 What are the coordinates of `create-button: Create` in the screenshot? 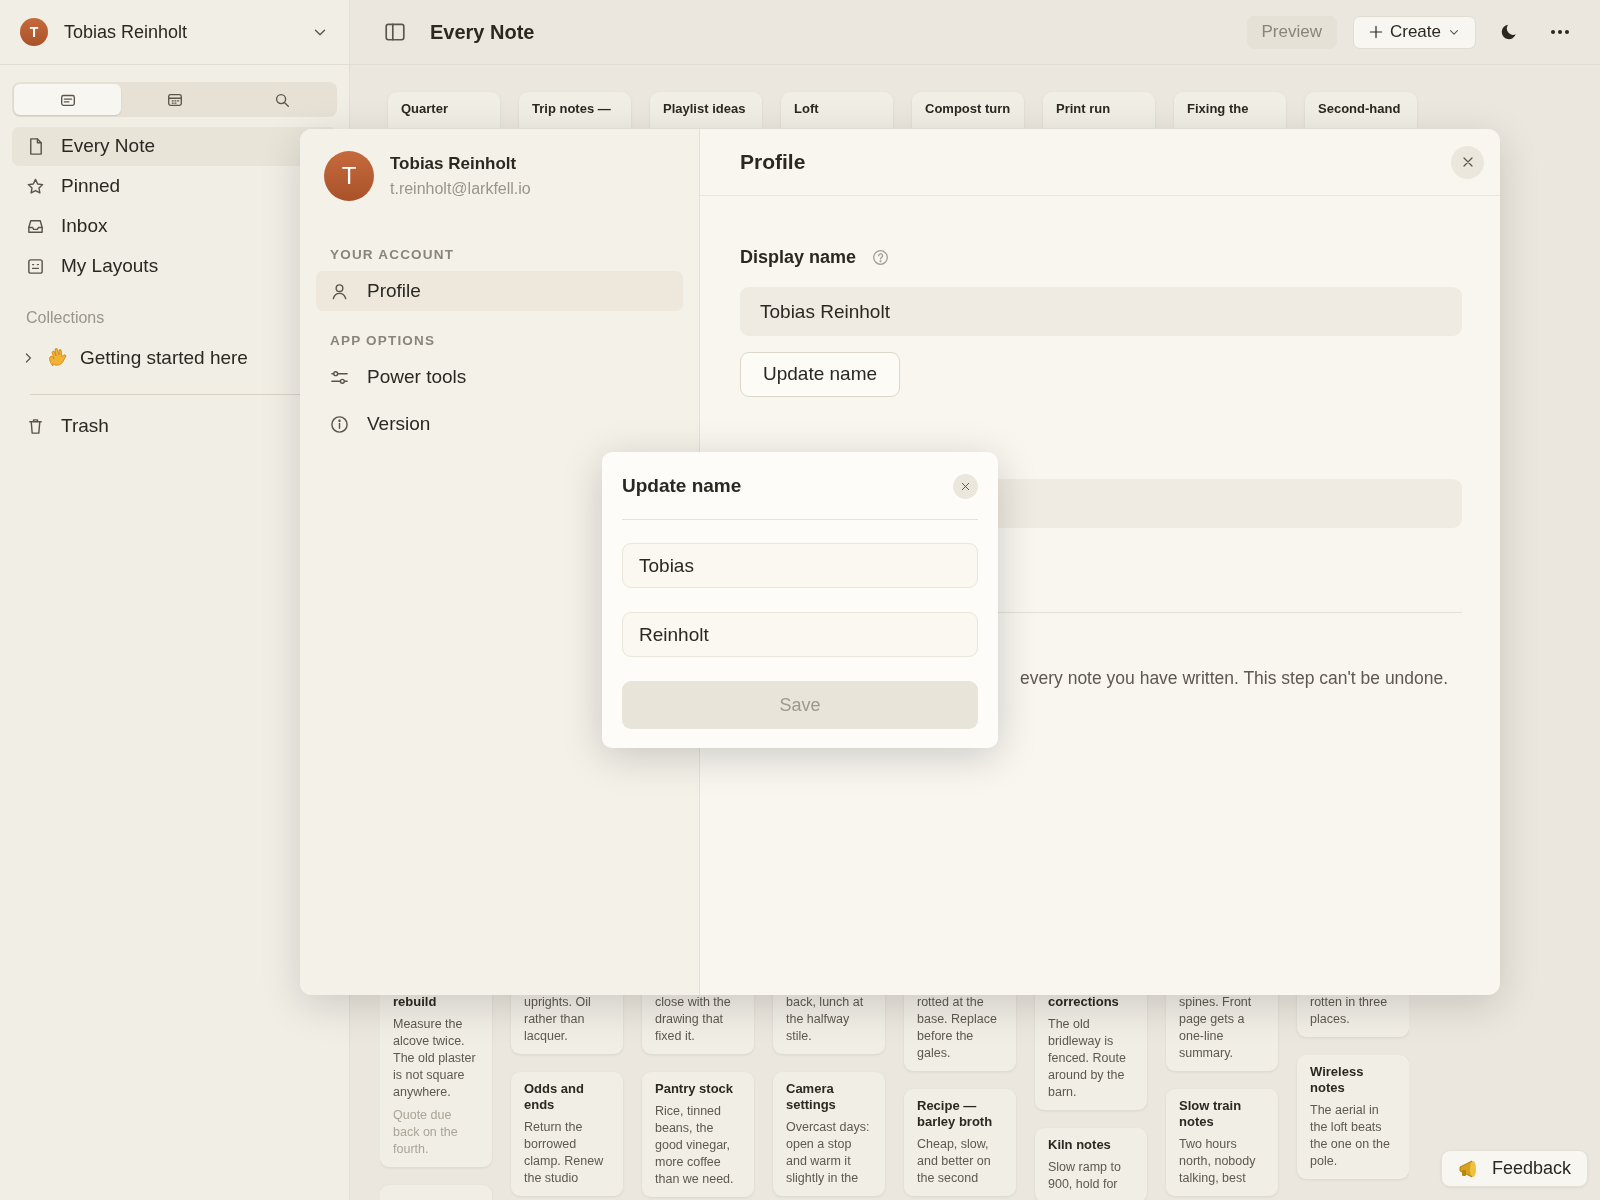 It's located at (1414, 32).